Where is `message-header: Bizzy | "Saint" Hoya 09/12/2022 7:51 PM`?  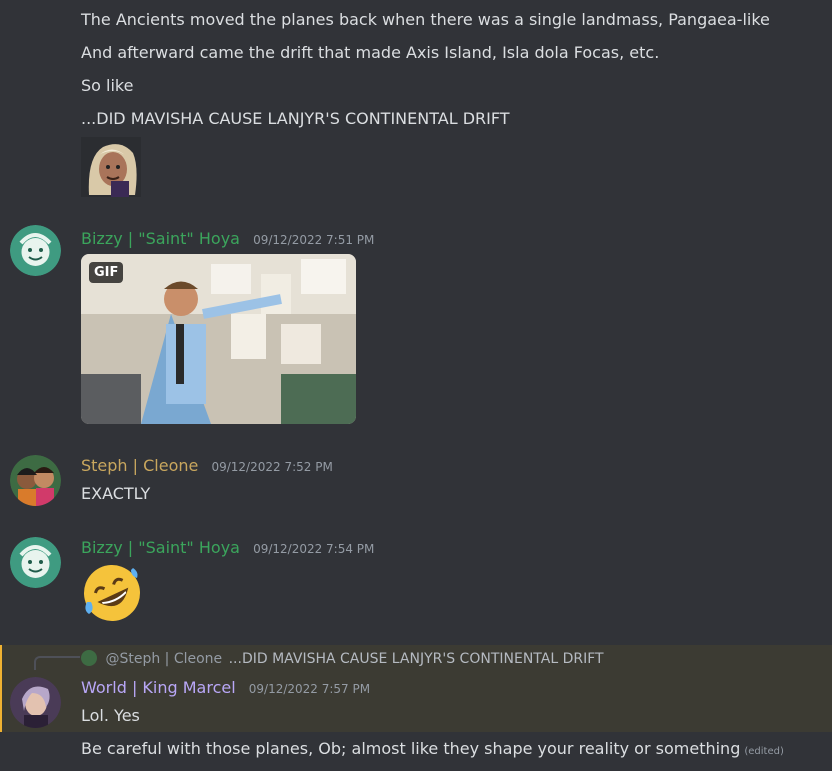
message-header: Bizzy | "Saint" Hoya 09/12/2022 7:51 PM is located at coordinates (227, 239).